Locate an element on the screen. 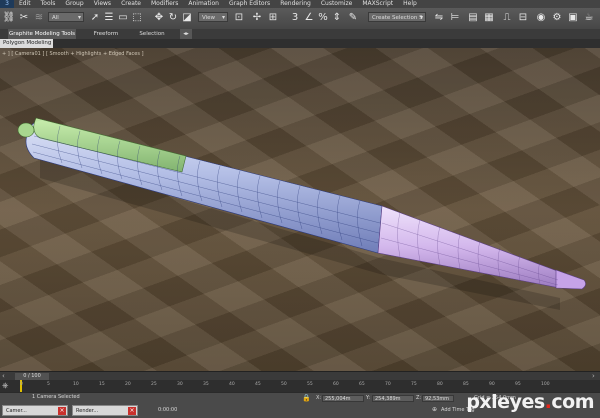 This screenshot has height=418, width=600. menu-help: Help is located at coordinates (410, 4).